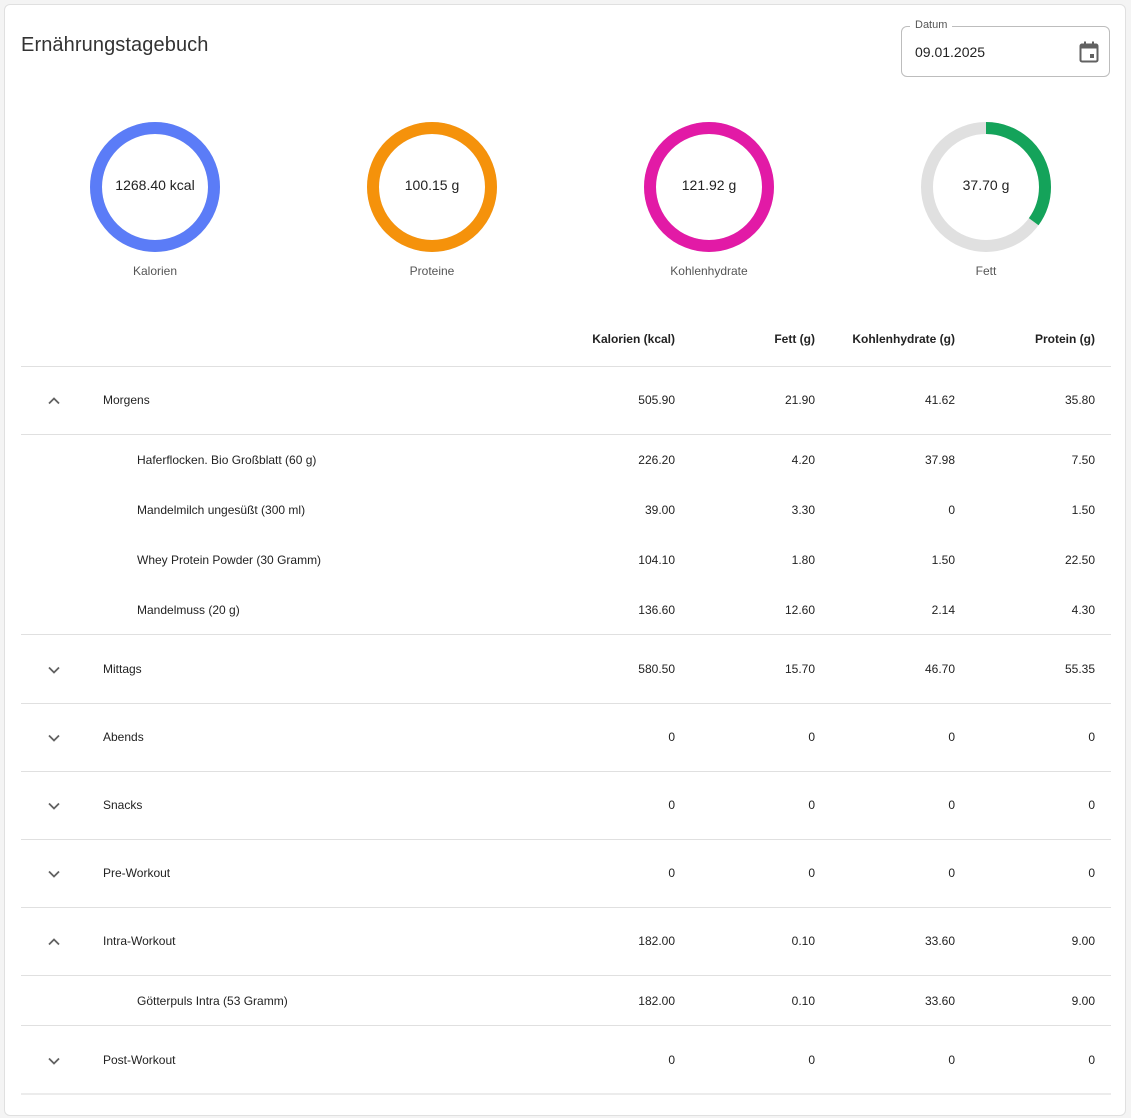  What do you see at coordinates (803, 560) in the screenshot?
I see `cell-fat: 1.80` at bounding box center [803, 560].